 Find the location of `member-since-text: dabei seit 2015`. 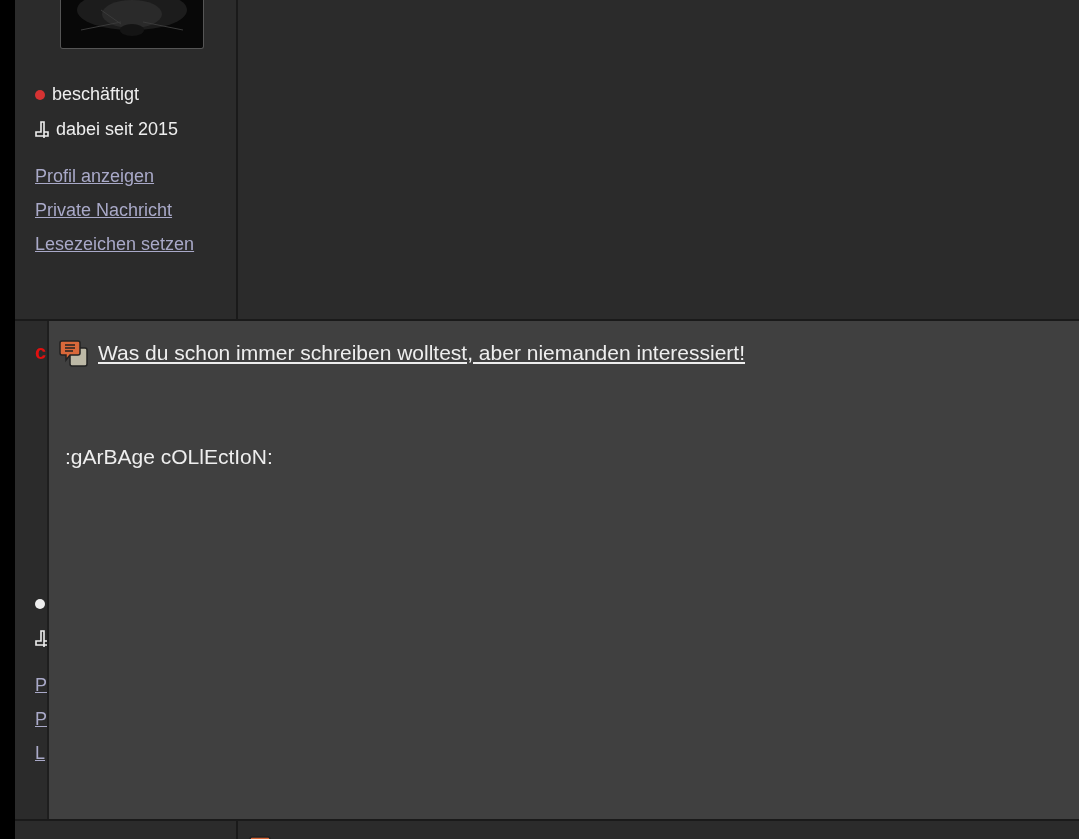

member-since-text: dabei seit 2015 is located at coordinates (117, 129).